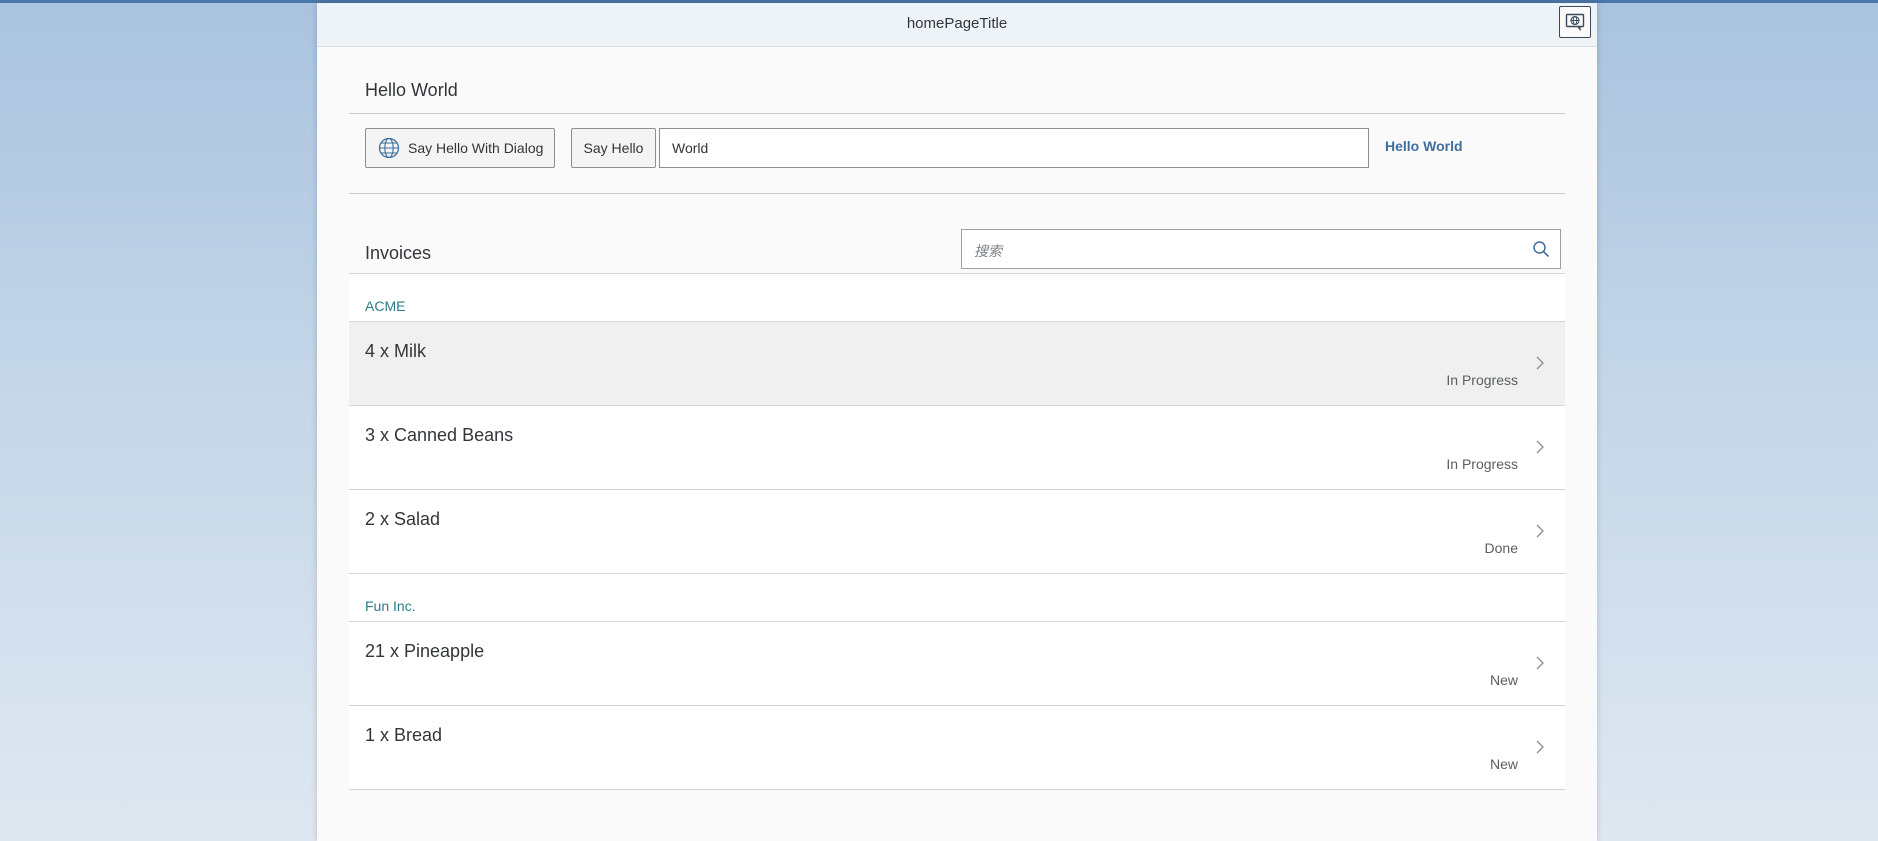 The width and height of the screenshot is (1878, 841). I want to click on say-hello-label: Say Hello, so click(613, 148).